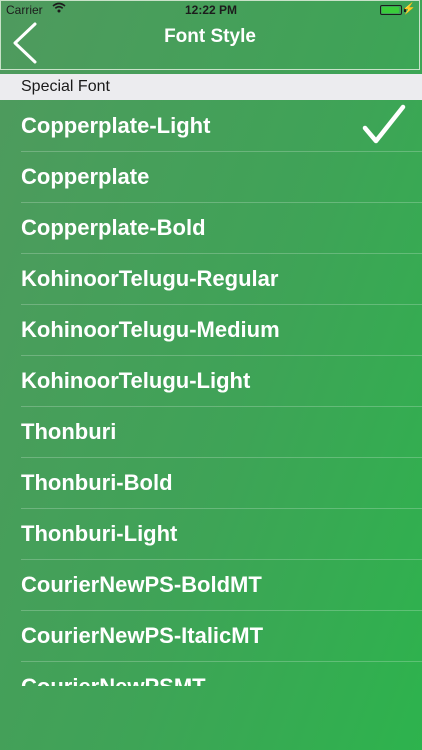 This screenshot has width=422, height=750. Describe the element at coordinates (113, 680) in the screenshot. I see `font-row-label: CourierNewPSMT` at that location.